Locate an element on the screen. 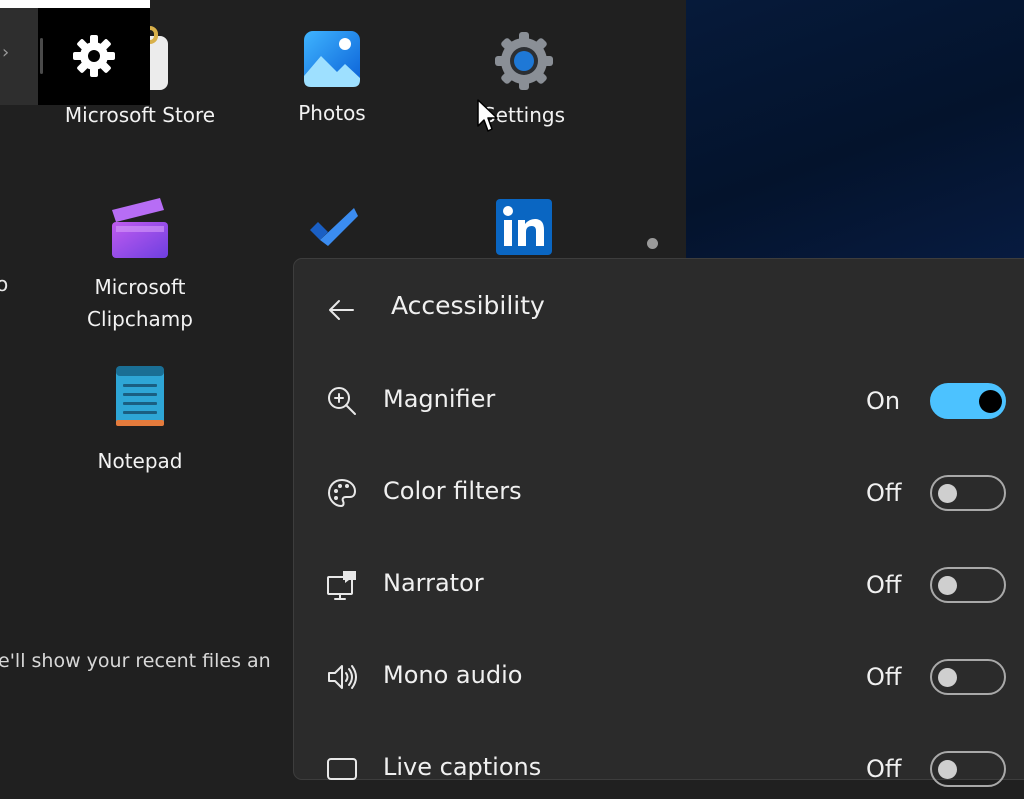 Image resolution: width=1024 pixels, height=799 pixels. tooltip-prev-panel: › is located at coordinates (19, 56).